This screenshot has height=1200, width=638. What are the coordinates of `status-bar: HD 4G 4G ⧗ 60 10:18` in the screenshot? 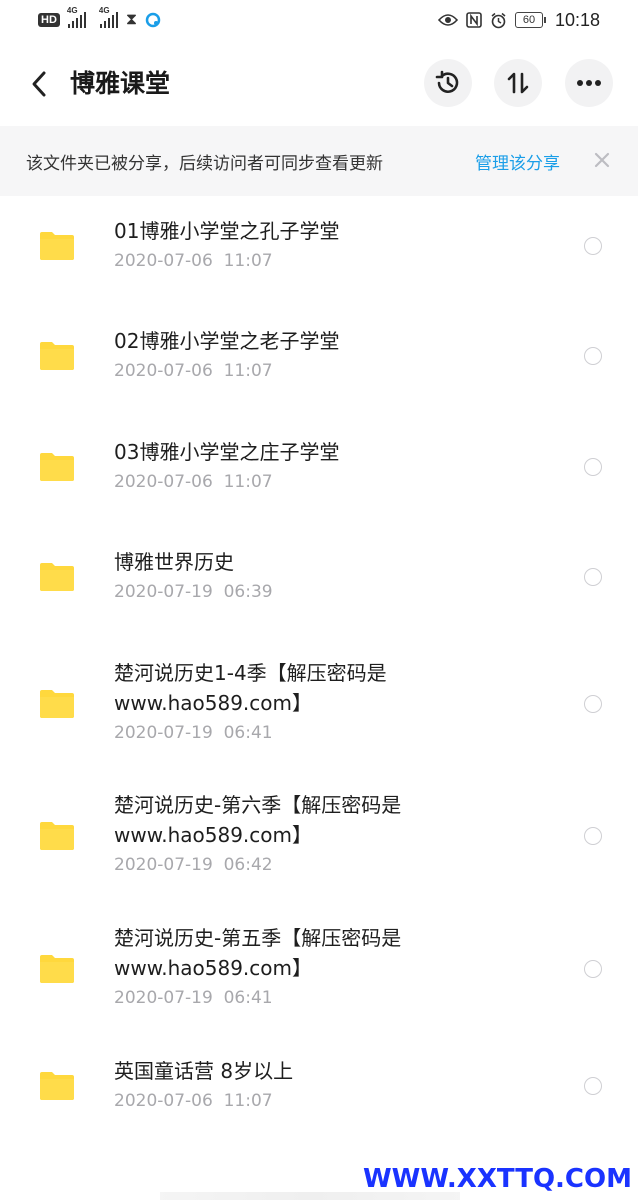 It's located at (319, 20).